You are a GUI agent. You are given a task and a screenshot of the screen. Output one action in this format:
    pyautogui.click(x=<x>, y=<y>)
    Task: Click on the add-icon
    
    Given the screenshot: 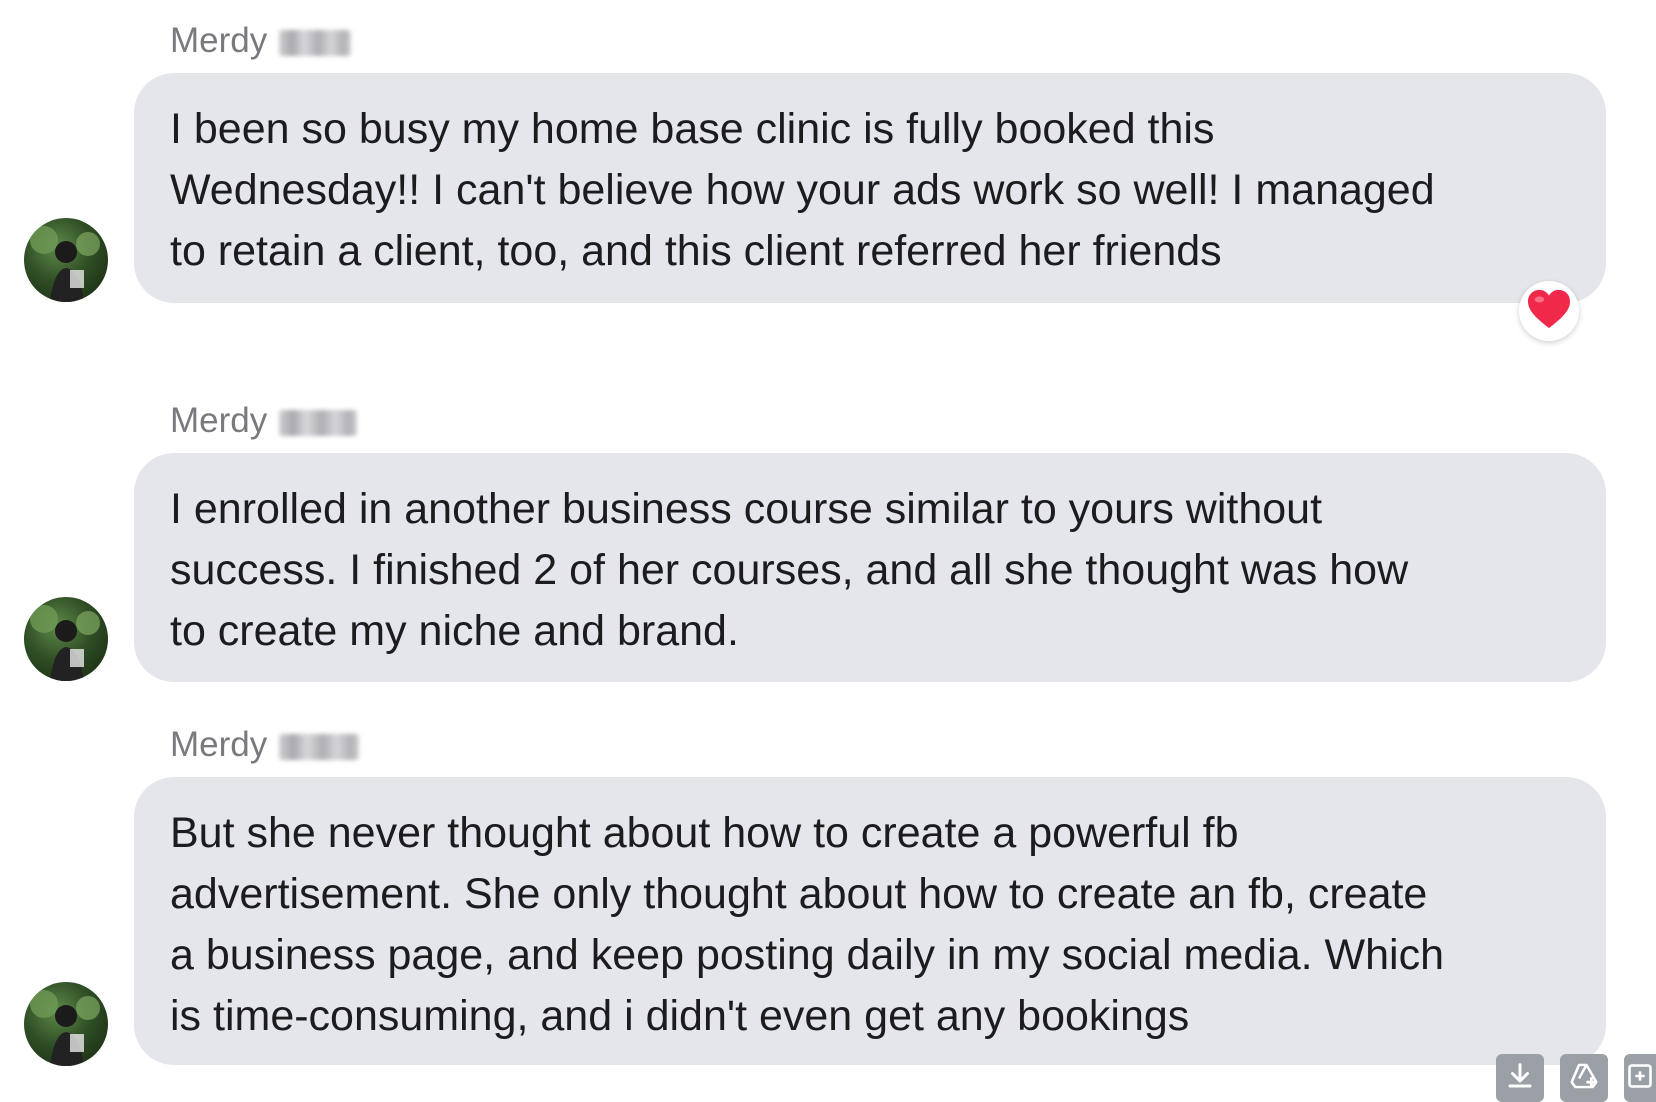 What is the action you would take?
    pyautogui.click(x=1640, y=1078)
    